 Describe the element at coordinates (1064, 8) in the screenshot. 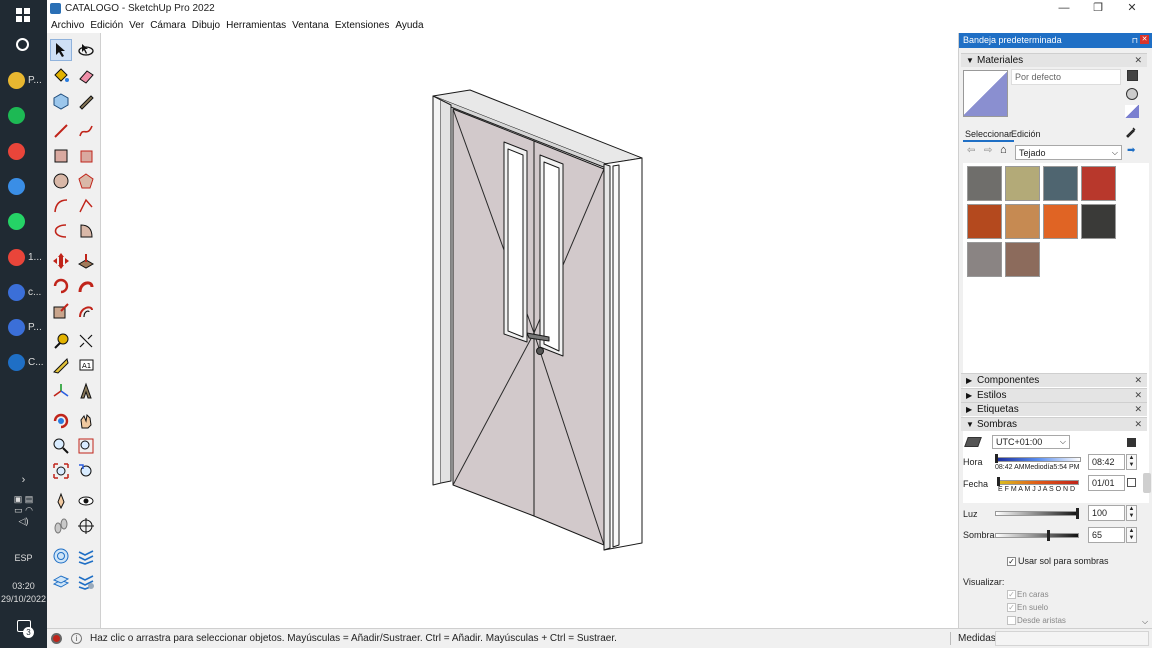

I see `minimize-button: —` at that location.